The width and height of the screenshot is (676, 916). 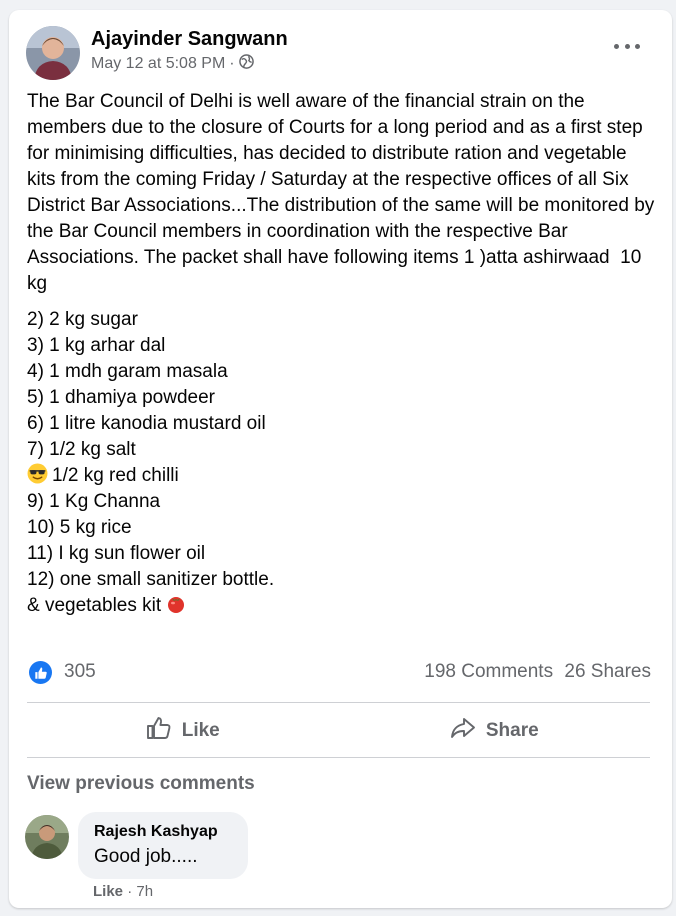 I want to click on comment-meta: Like · 7h, so click(x=123, y=891).